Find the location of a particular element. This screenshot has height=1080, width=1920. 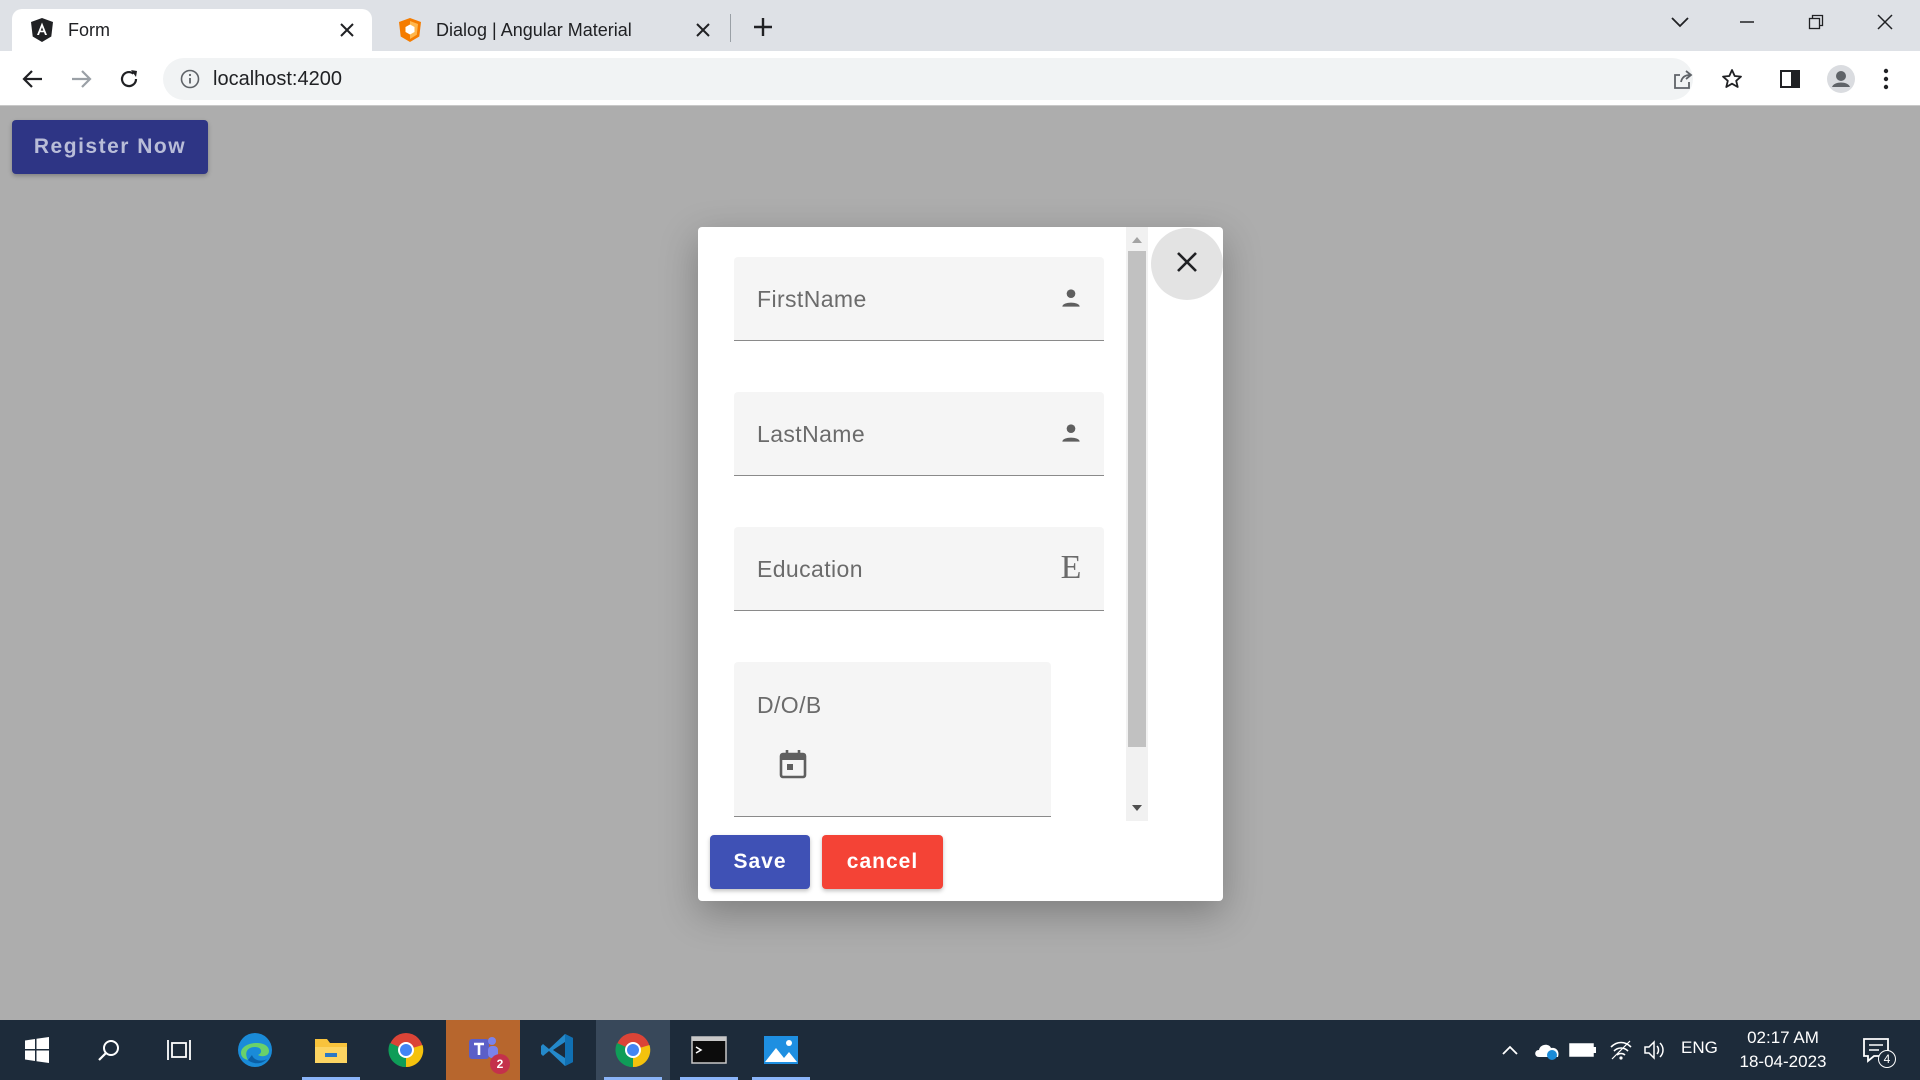

input-language-indicator: ENG is located at coordinates (1699, 1048).